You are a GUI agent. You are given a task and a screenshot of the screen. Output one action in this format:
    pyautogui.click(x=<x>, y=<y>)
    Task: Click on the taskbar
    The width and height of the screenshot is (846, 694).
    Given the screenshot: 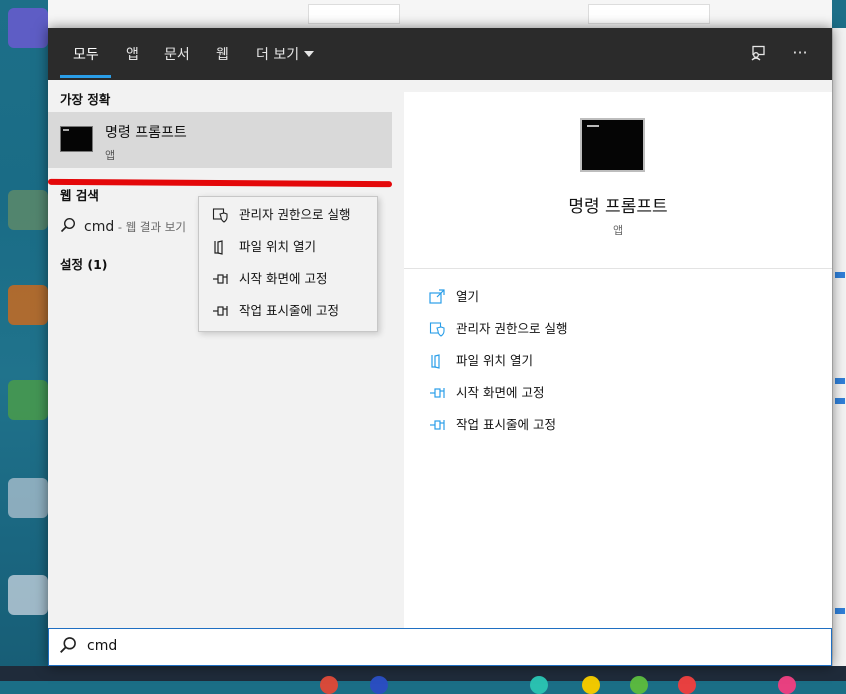 What is the action you would take?
    pyautogui.click(x=423, y=673)
    